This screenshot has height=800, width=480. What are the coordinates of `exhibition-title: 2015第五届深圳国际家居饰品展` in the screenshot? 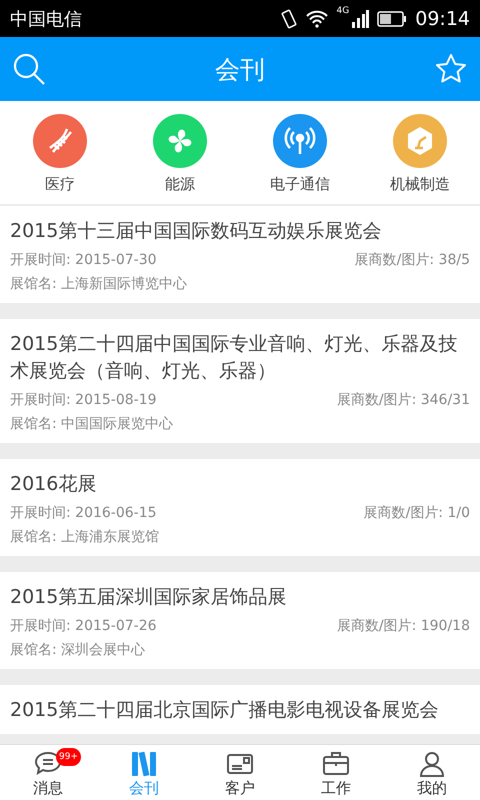 It's located at (149, 597).